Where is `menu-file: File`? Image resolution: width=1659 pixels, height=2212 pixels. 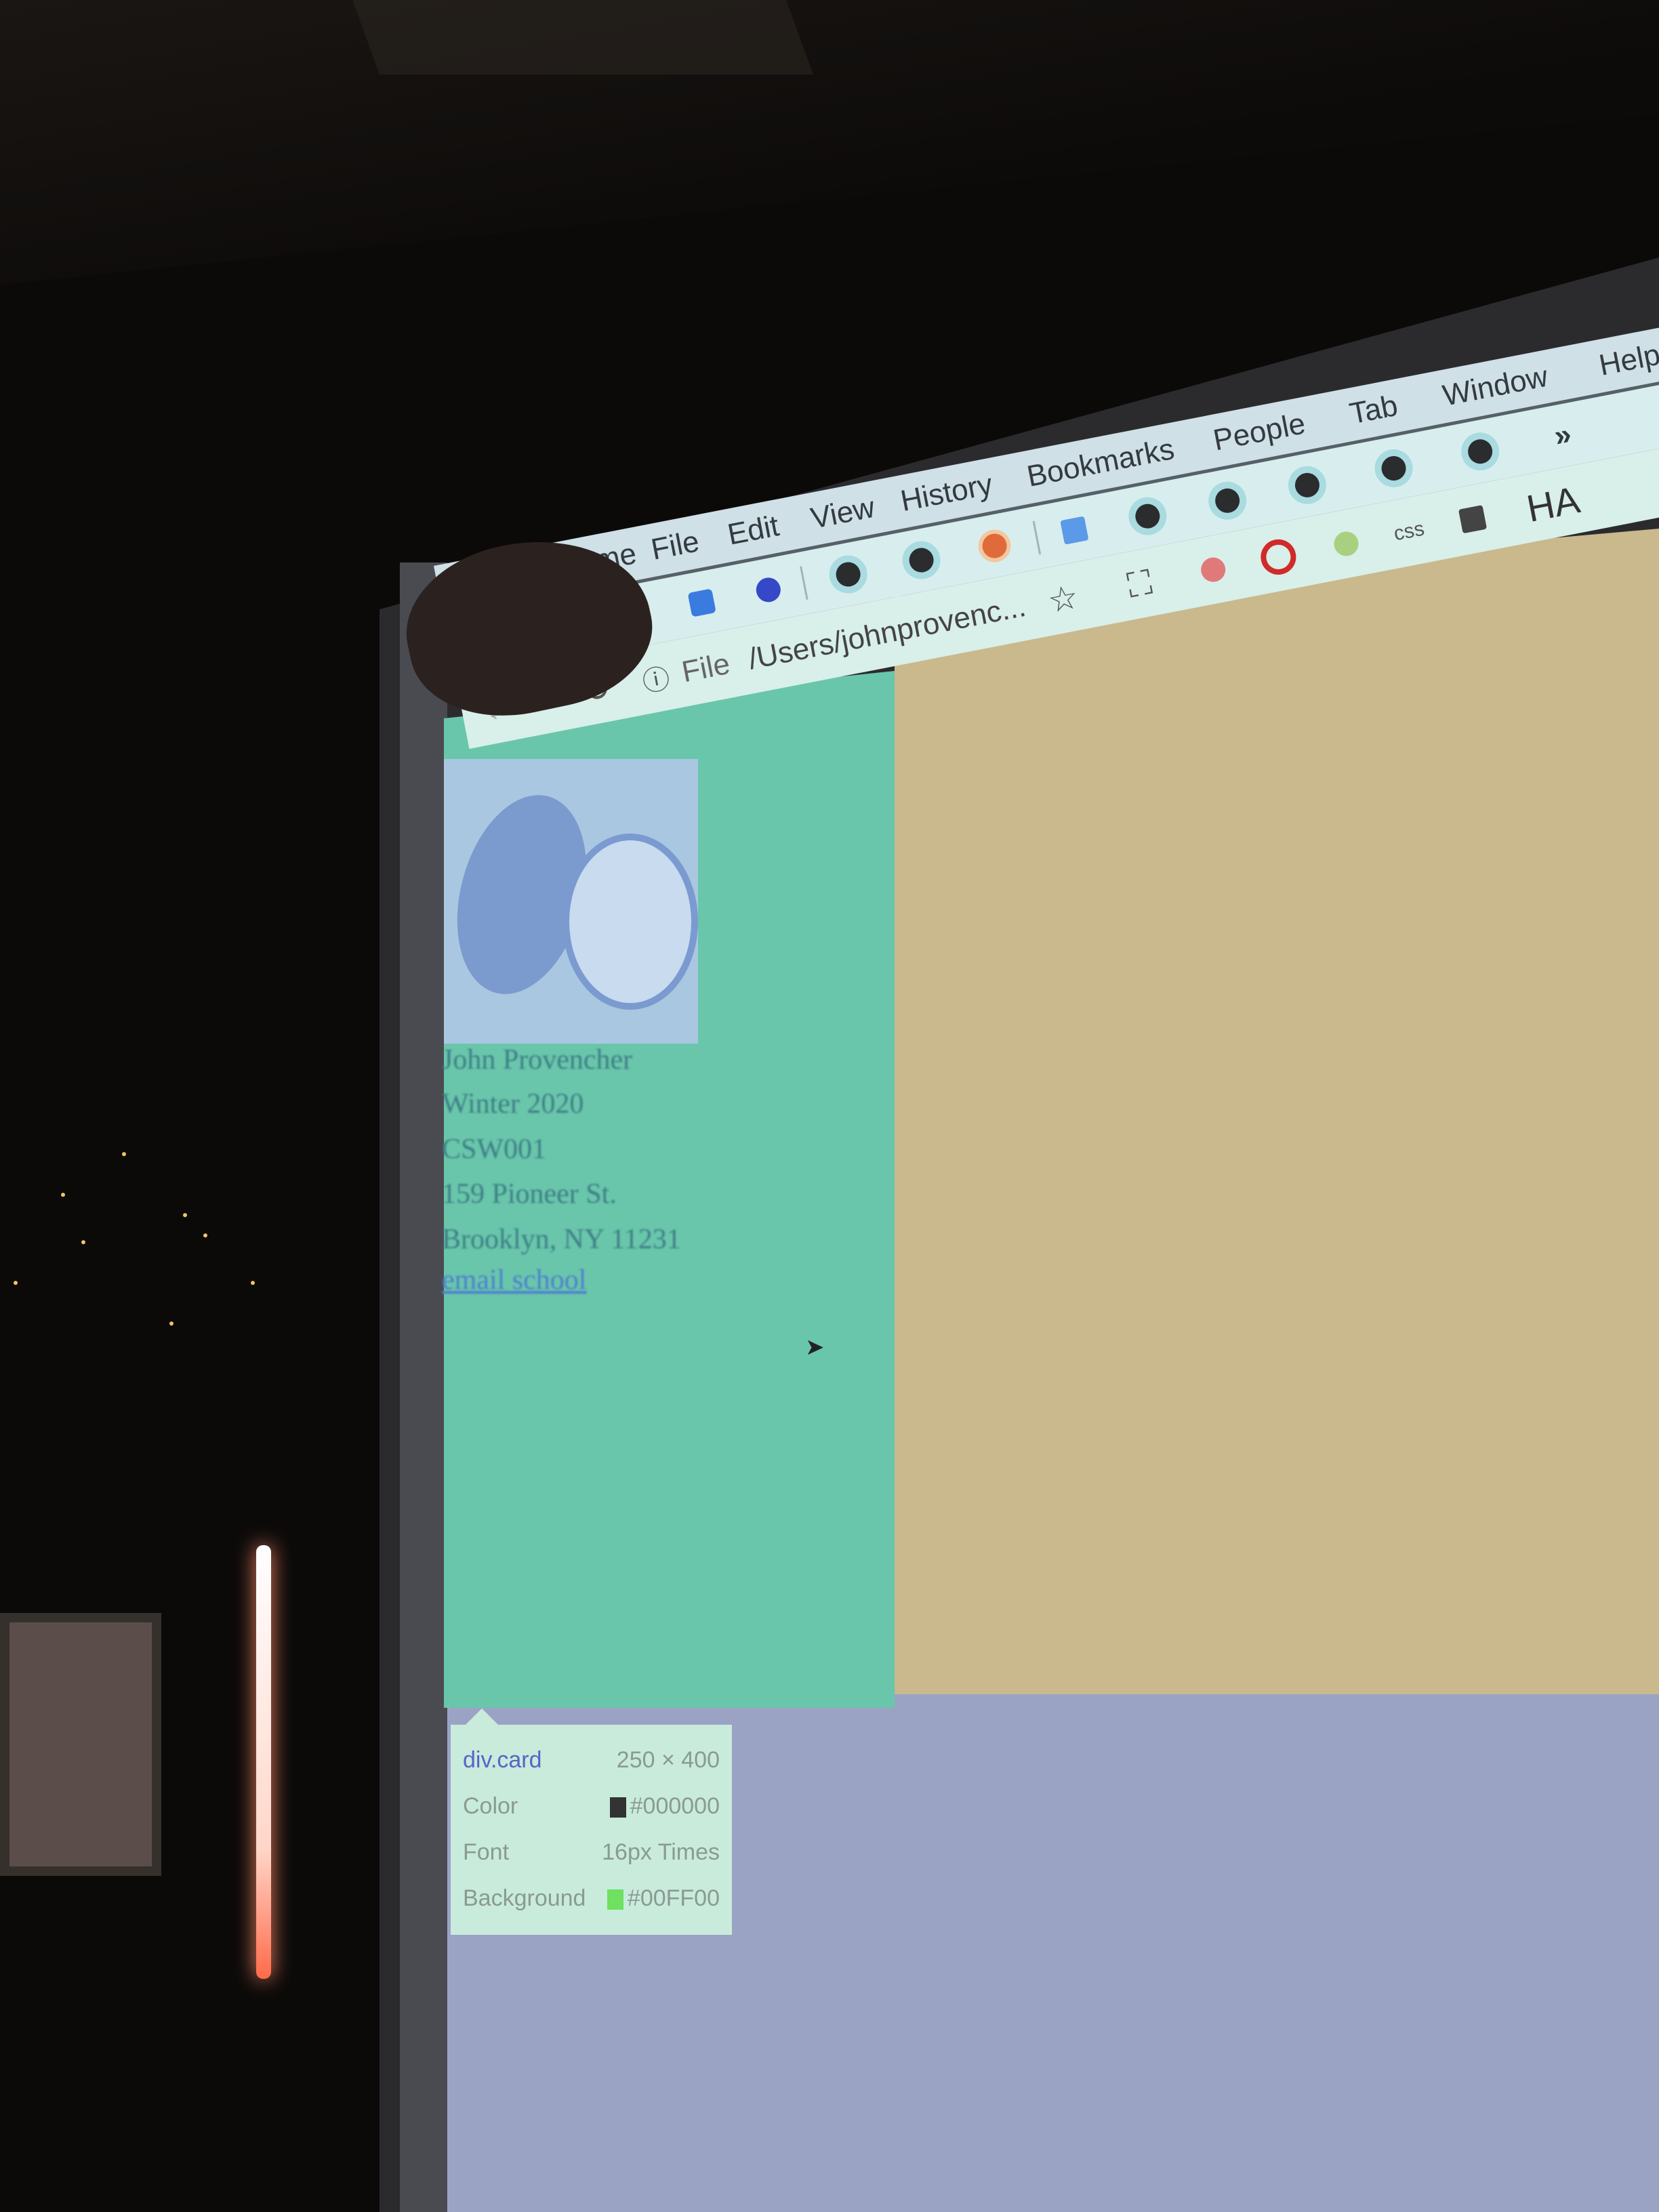 menu-file: File is located at coordinates (675, 546).